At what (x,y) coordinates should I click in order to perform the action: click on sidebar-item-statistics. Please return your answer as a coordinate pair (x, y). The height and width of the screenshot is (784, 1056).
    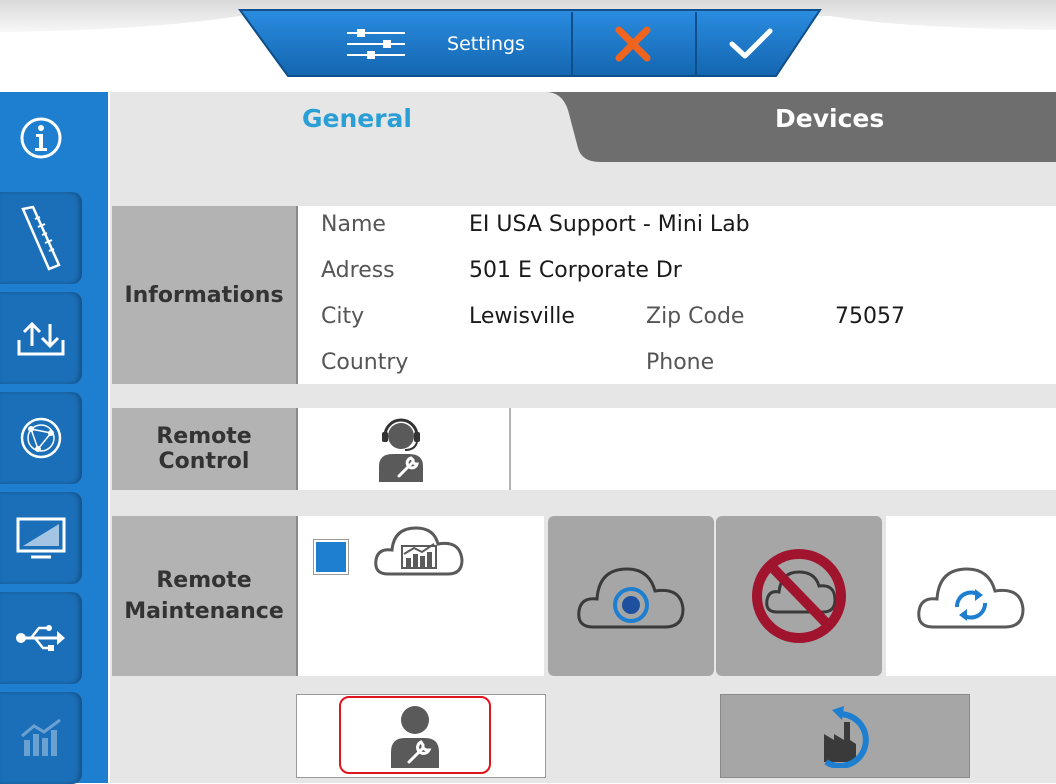
    Looking at the image, I should click on (41, 738).